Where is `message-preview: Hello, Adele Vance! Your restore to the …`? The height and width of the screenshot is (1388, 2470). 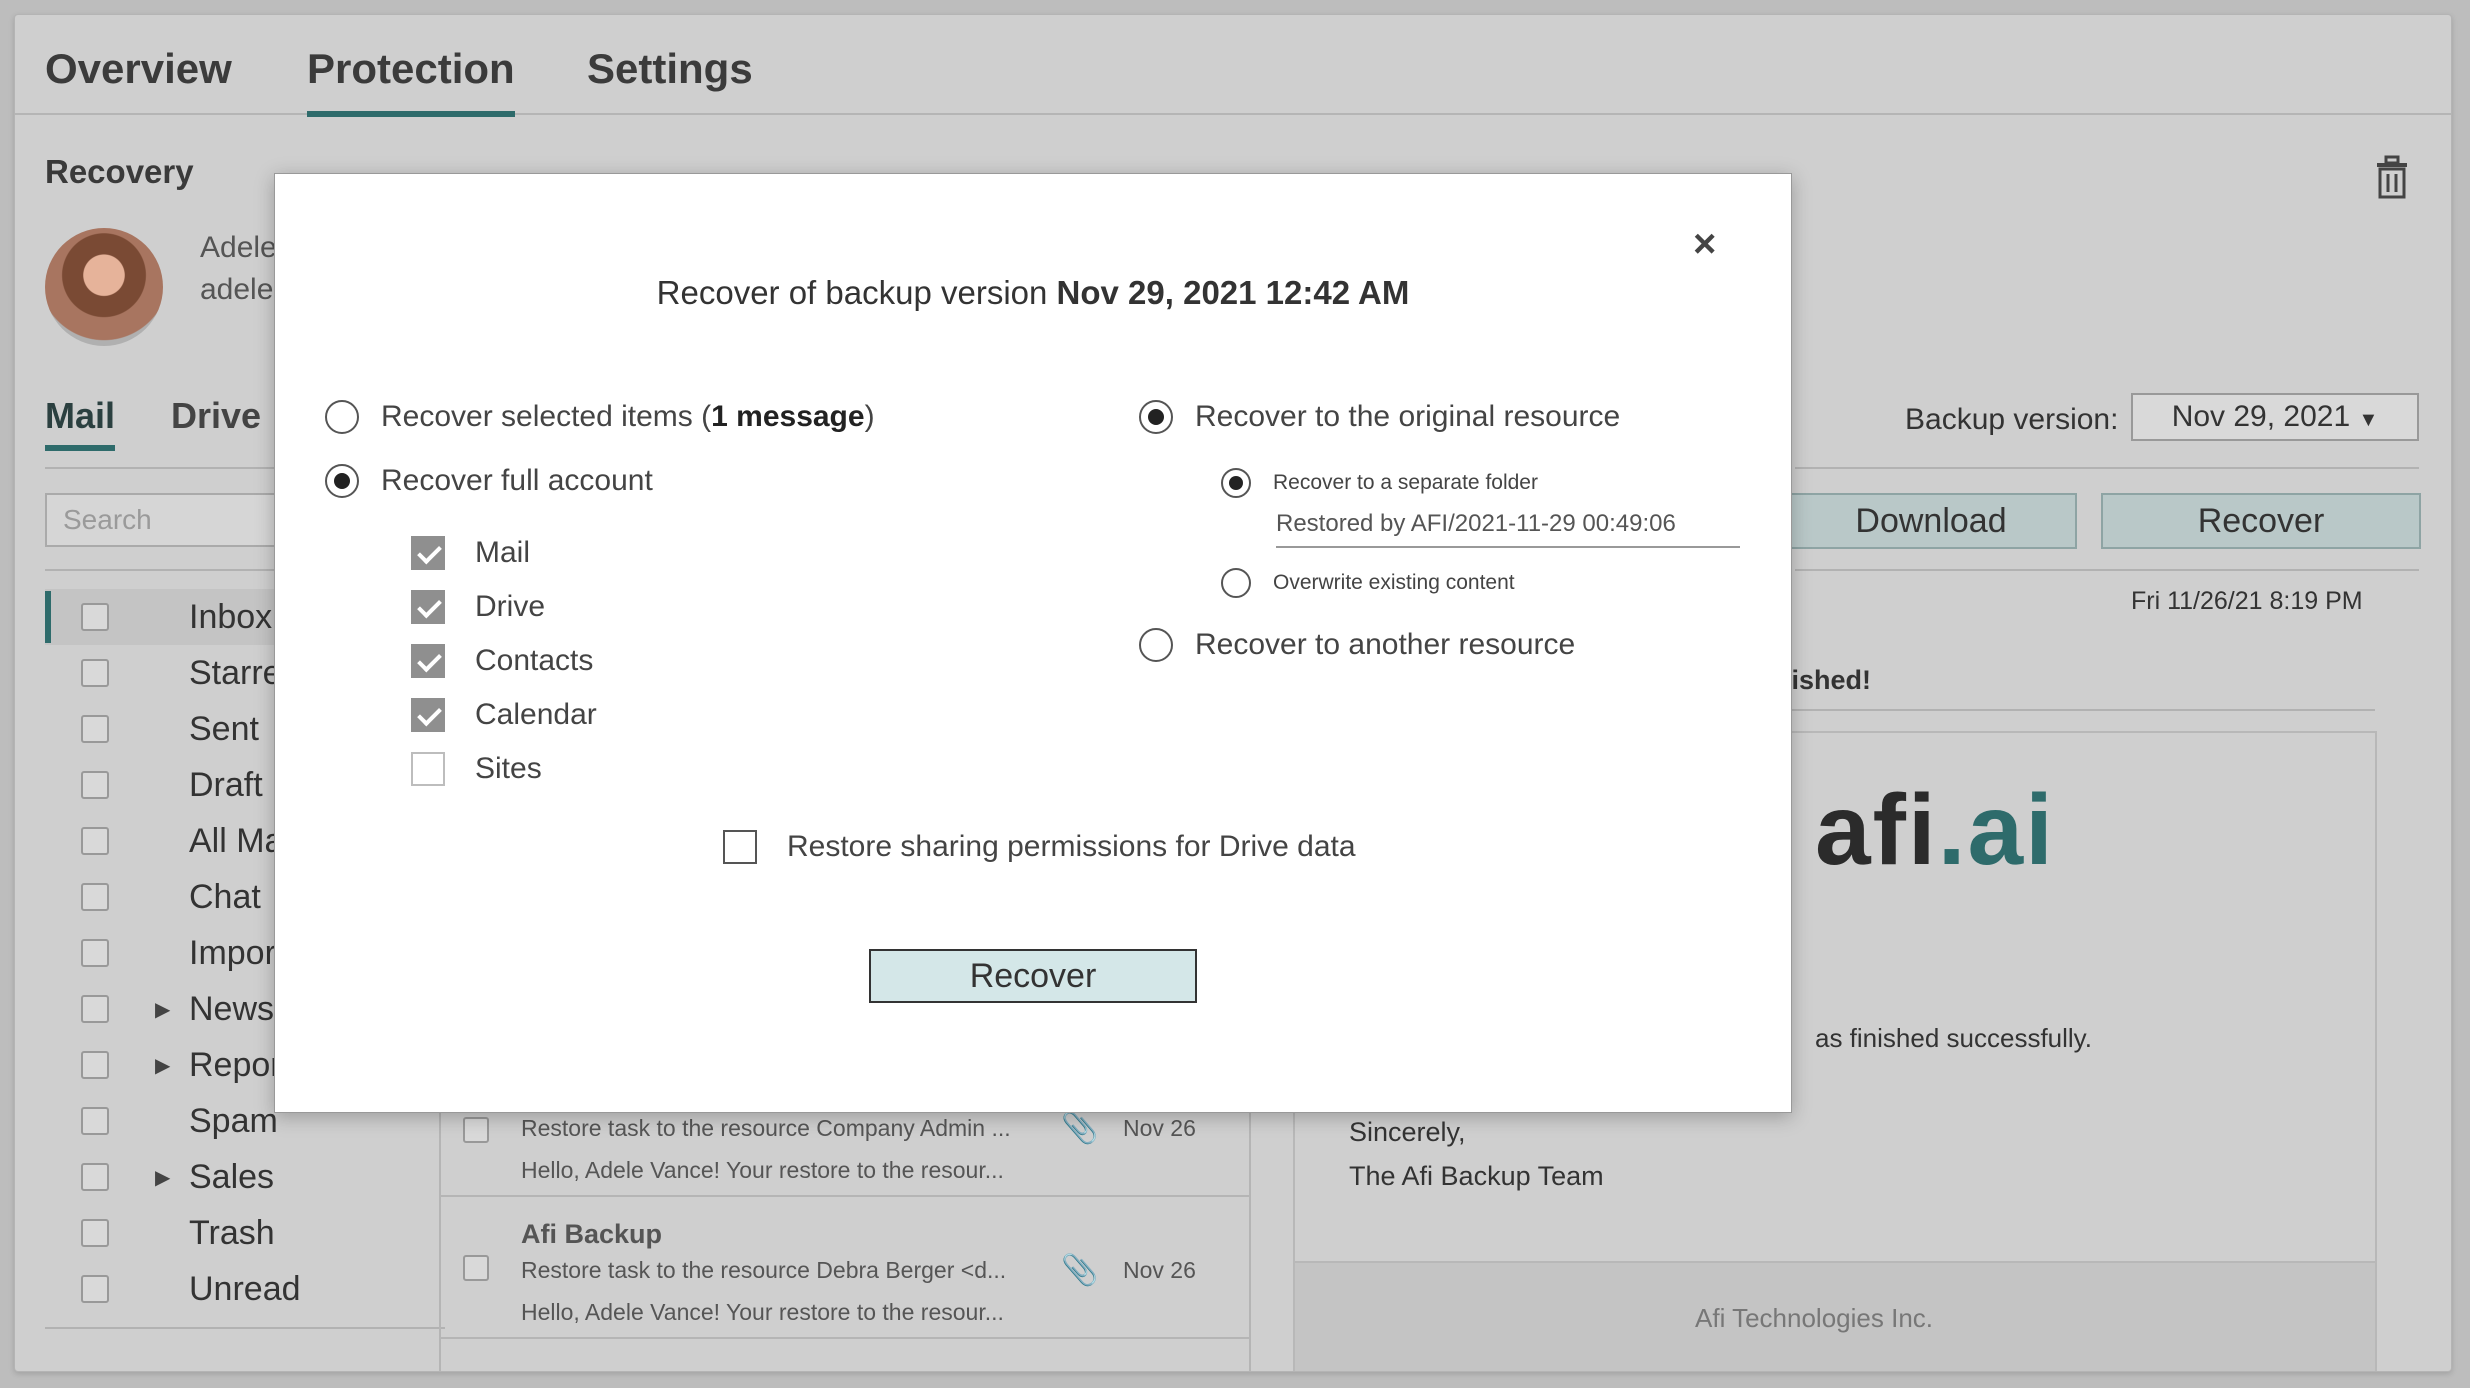
message-preview: Hello, Adele Vance! Your restore to the … is located at coordinates (762, 1170).